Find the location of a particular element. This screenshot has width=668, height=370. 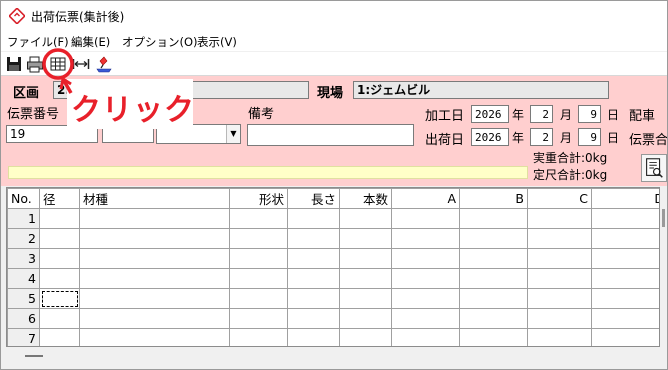

remarks-field is located at coordinates (330, 135).